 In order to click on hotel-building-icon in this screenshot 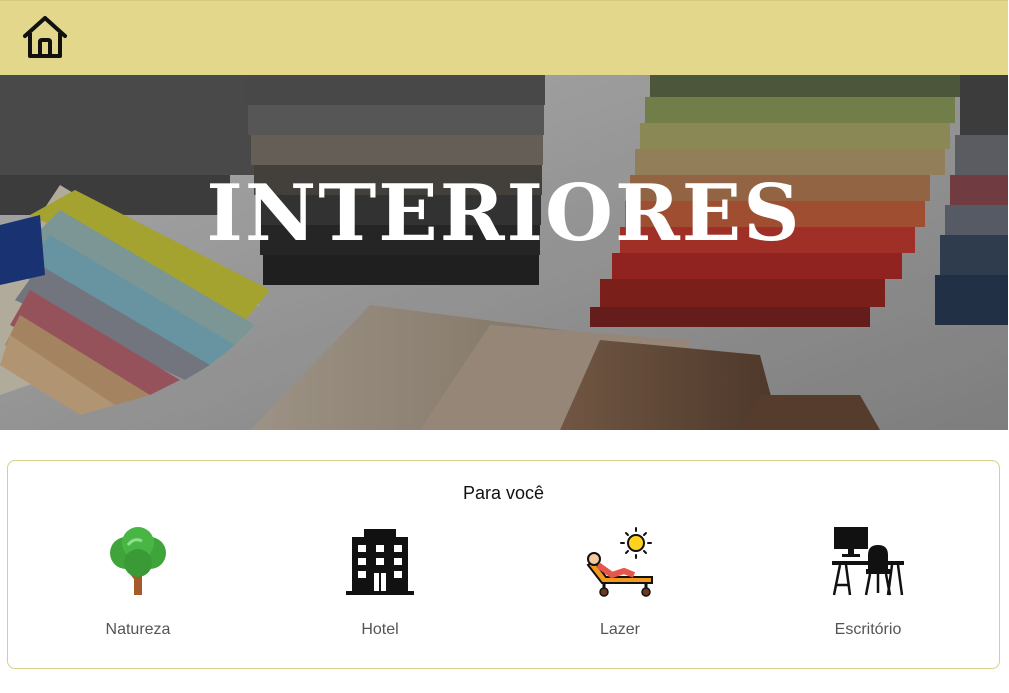, I will do `click(380, 562)`.